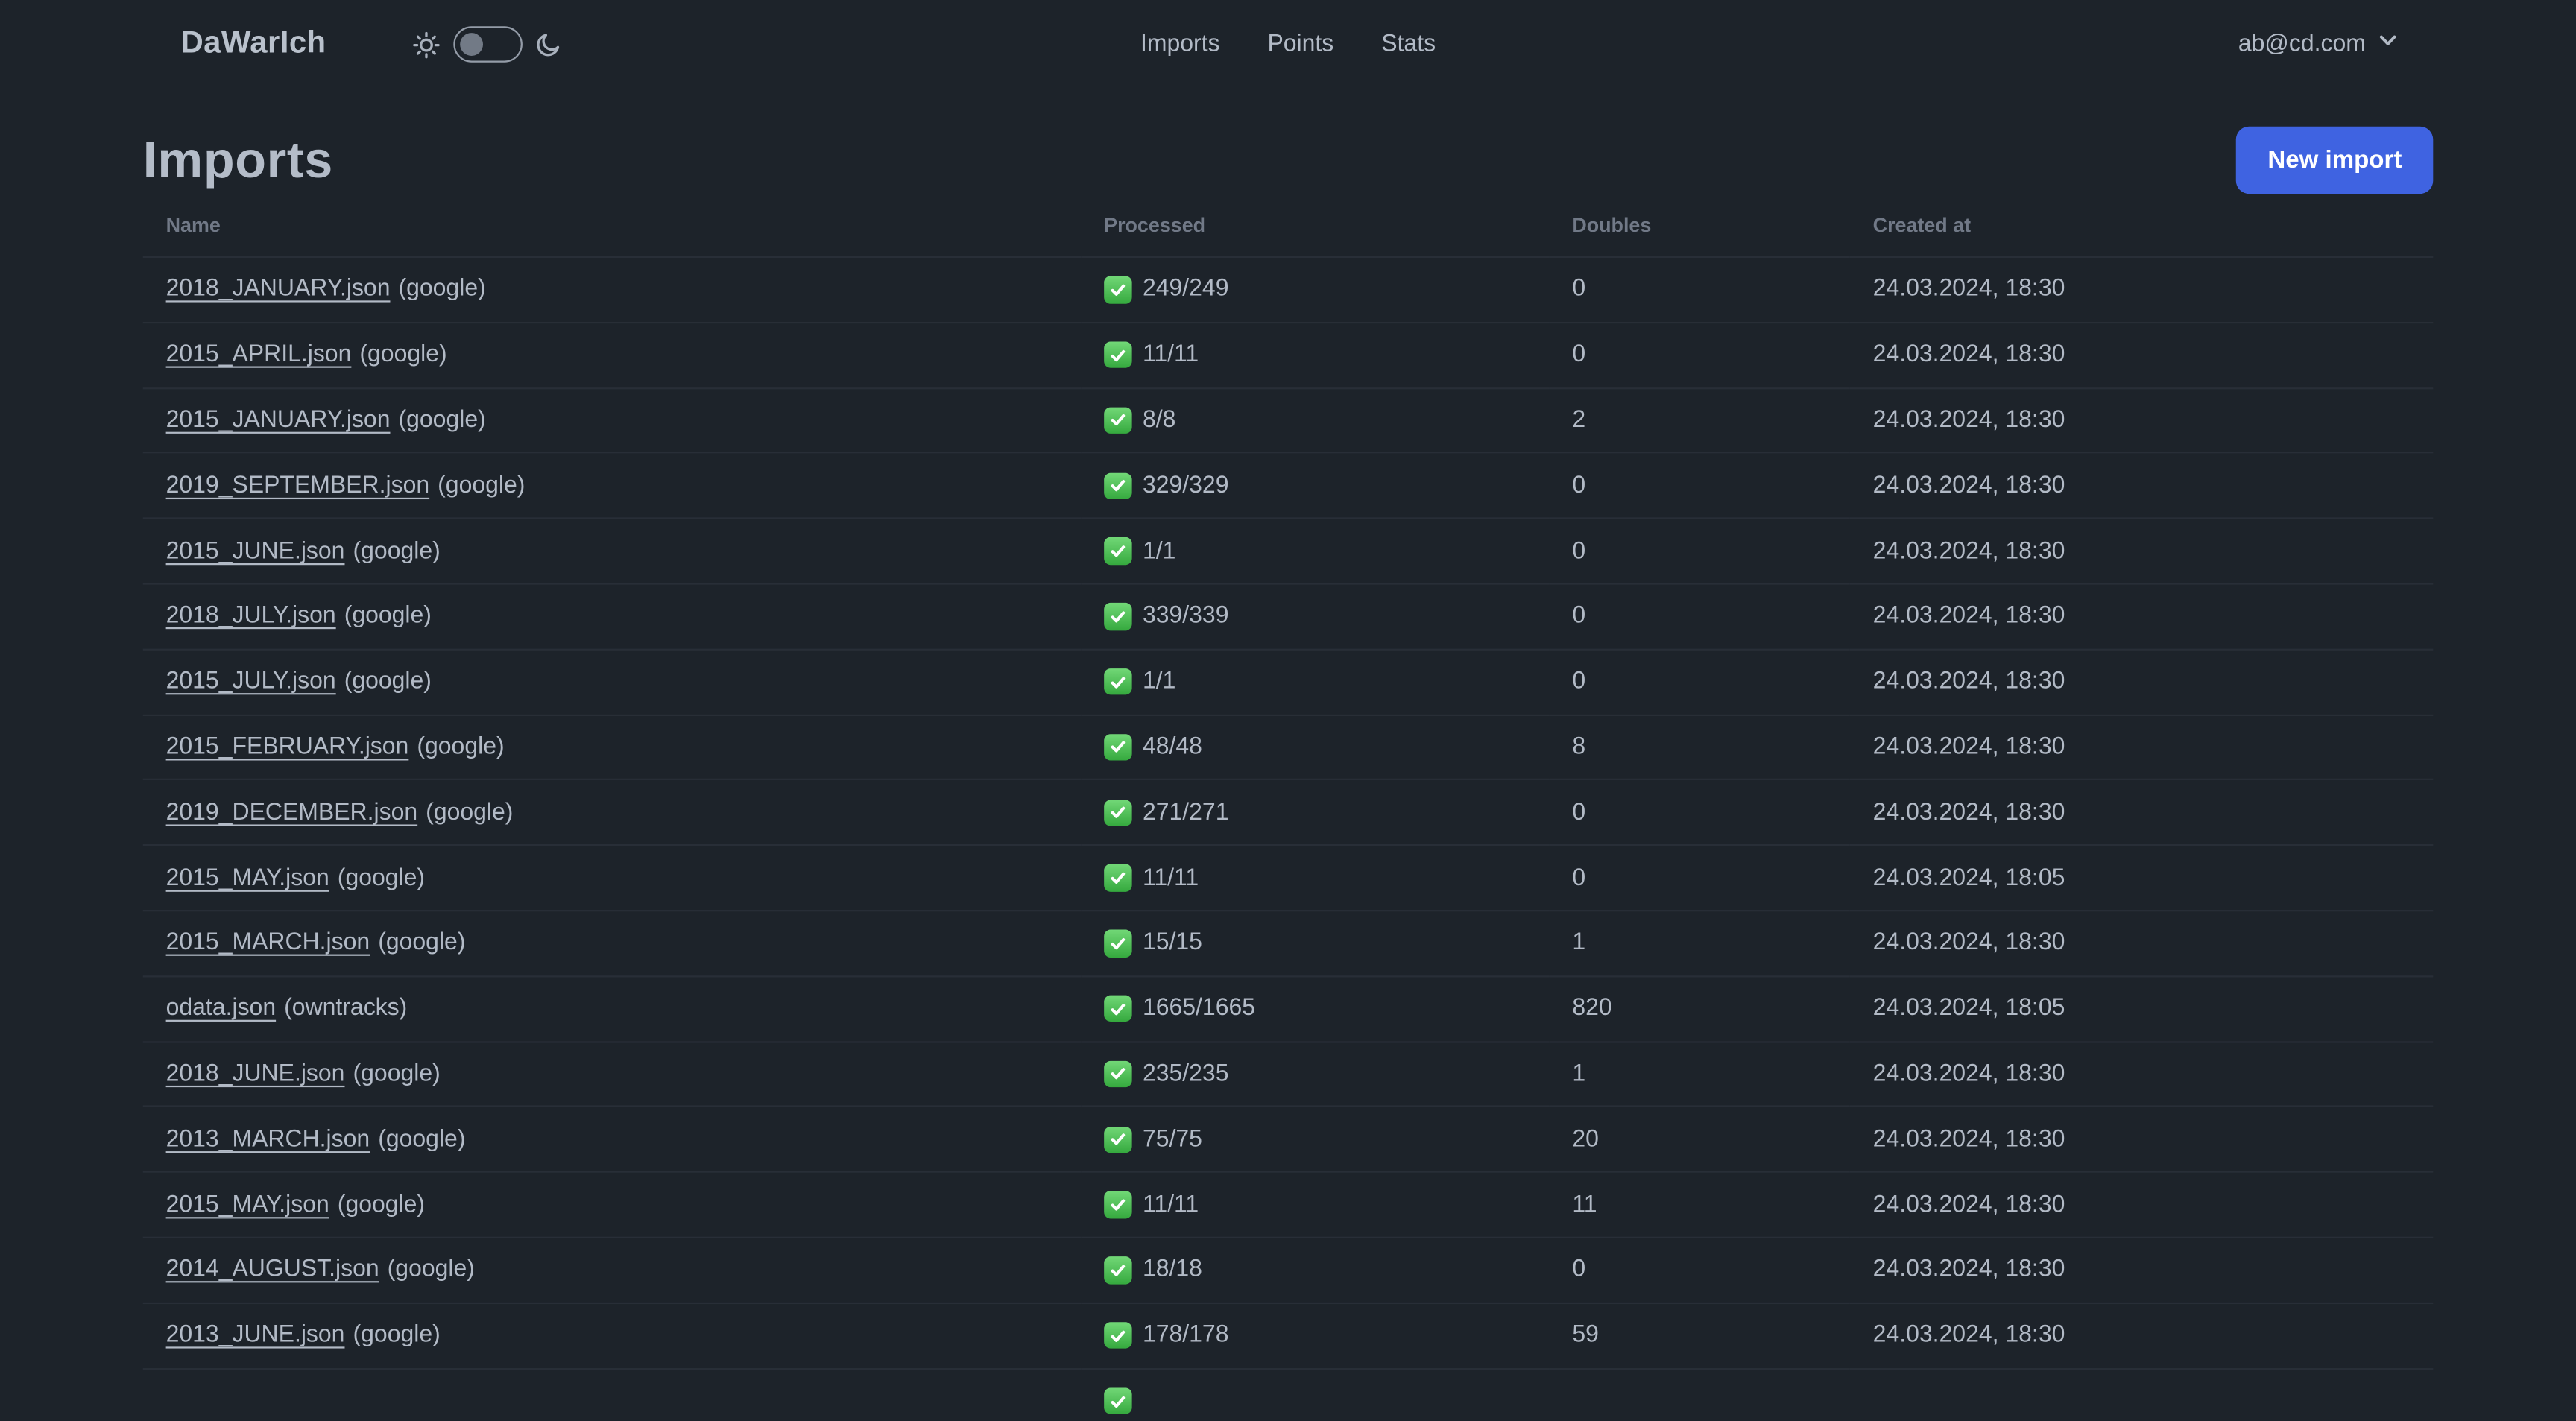 This screenshot has width=2576, height=1421. I want to click on import-file-link: 2018_JANUARY.json, so click(278, 289).